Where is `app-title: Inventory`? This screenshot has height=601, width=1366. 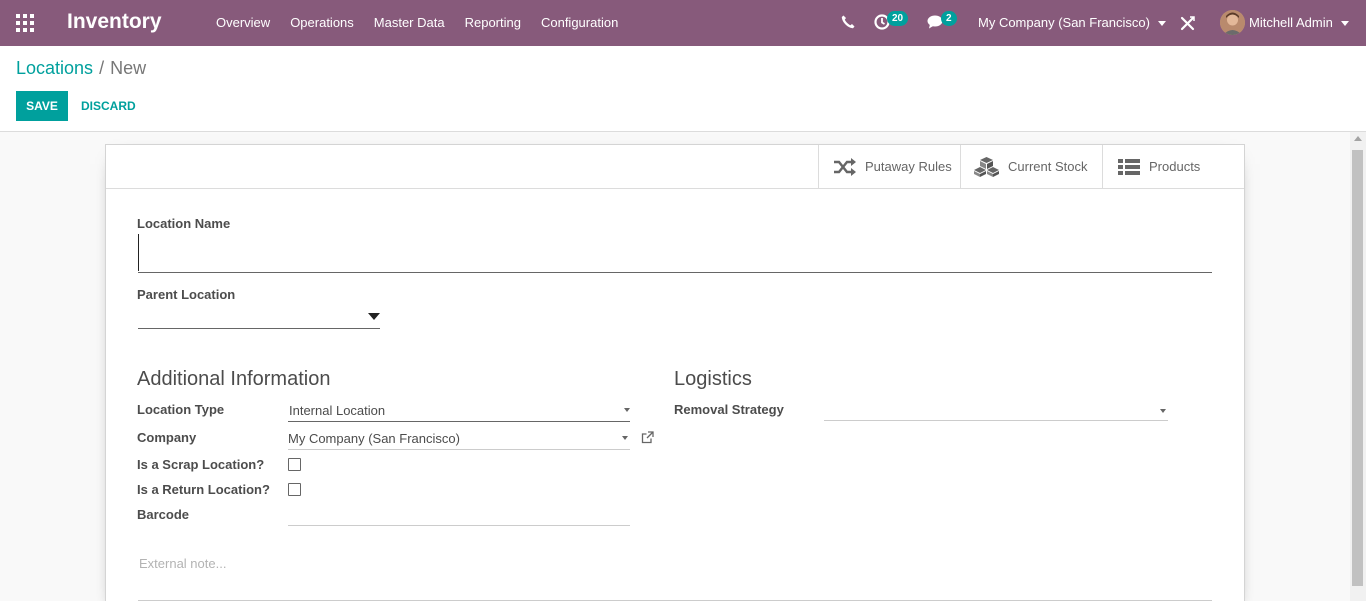
app-title: Inventory is located at coordinates (114, 22).